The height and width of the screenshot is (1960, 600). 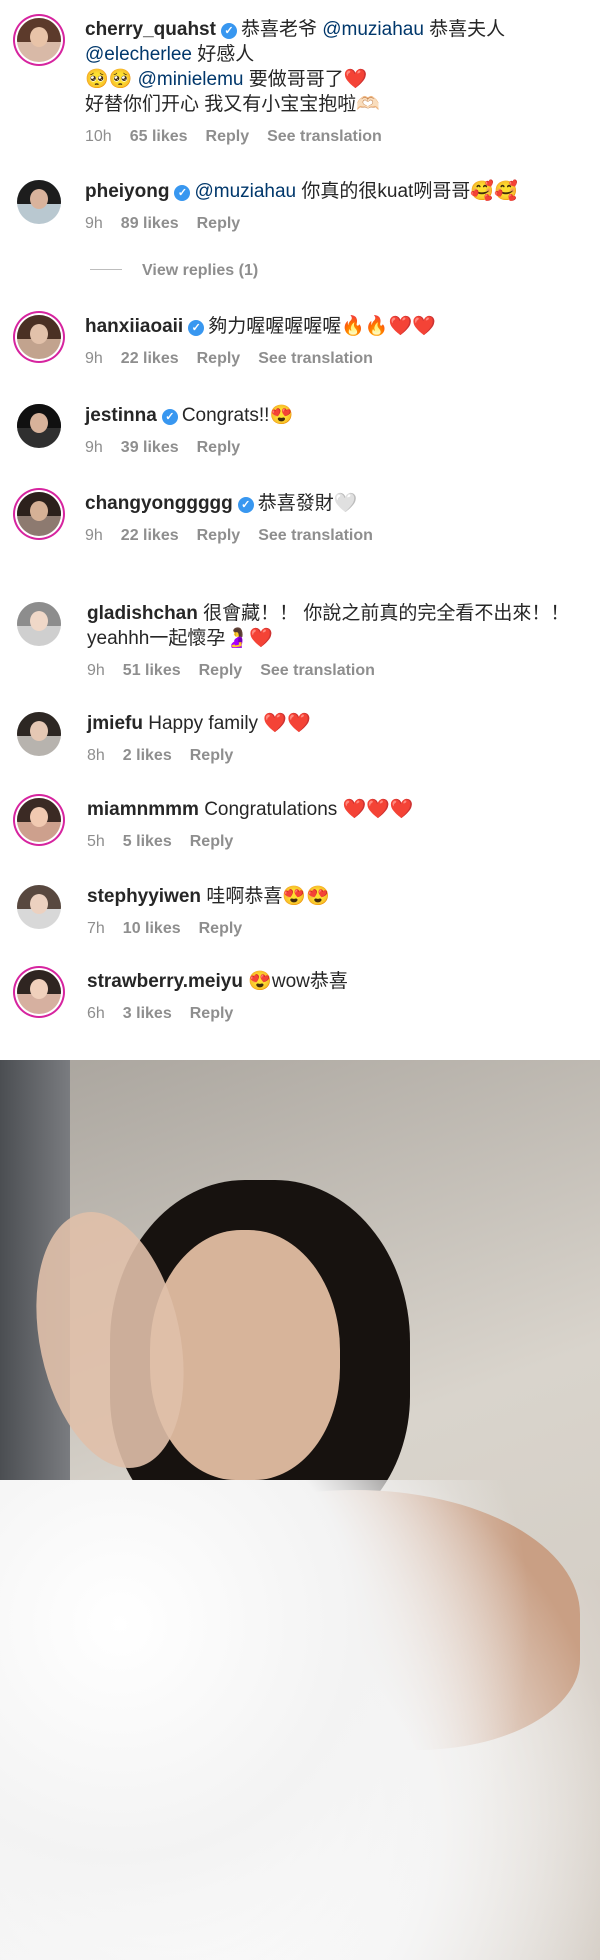 I want to click on likes-count: 89 likes, so click(x=150, y=223).